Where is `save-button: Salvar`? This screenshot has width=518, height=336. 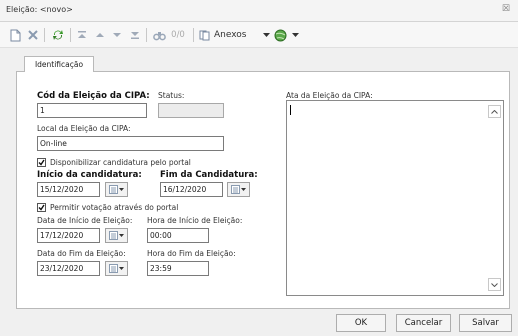 save-button: Salvar is located at coordinates (485, 323).